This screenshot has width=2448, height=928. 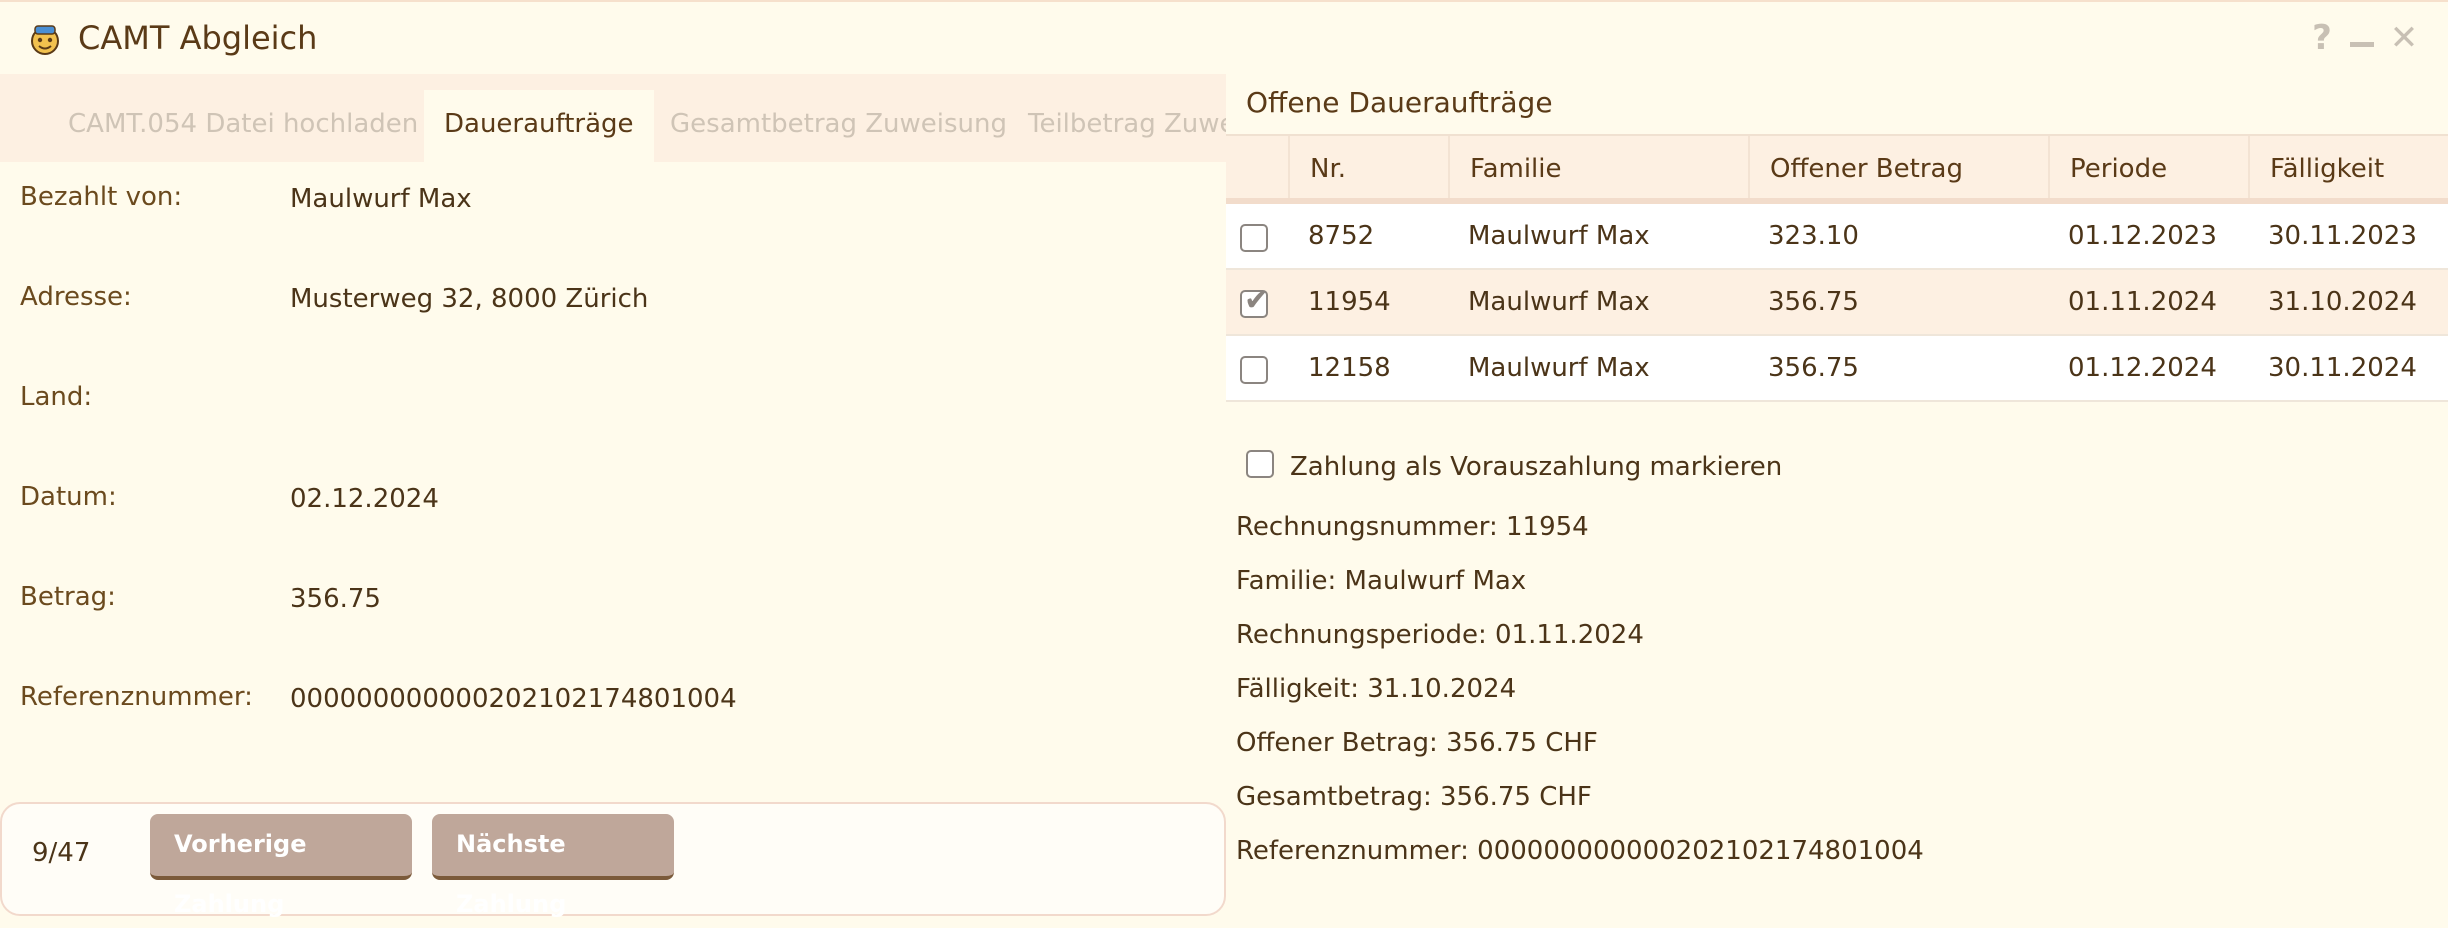 I want to click on field-label: Betrag:, so click(x=68, y=597).